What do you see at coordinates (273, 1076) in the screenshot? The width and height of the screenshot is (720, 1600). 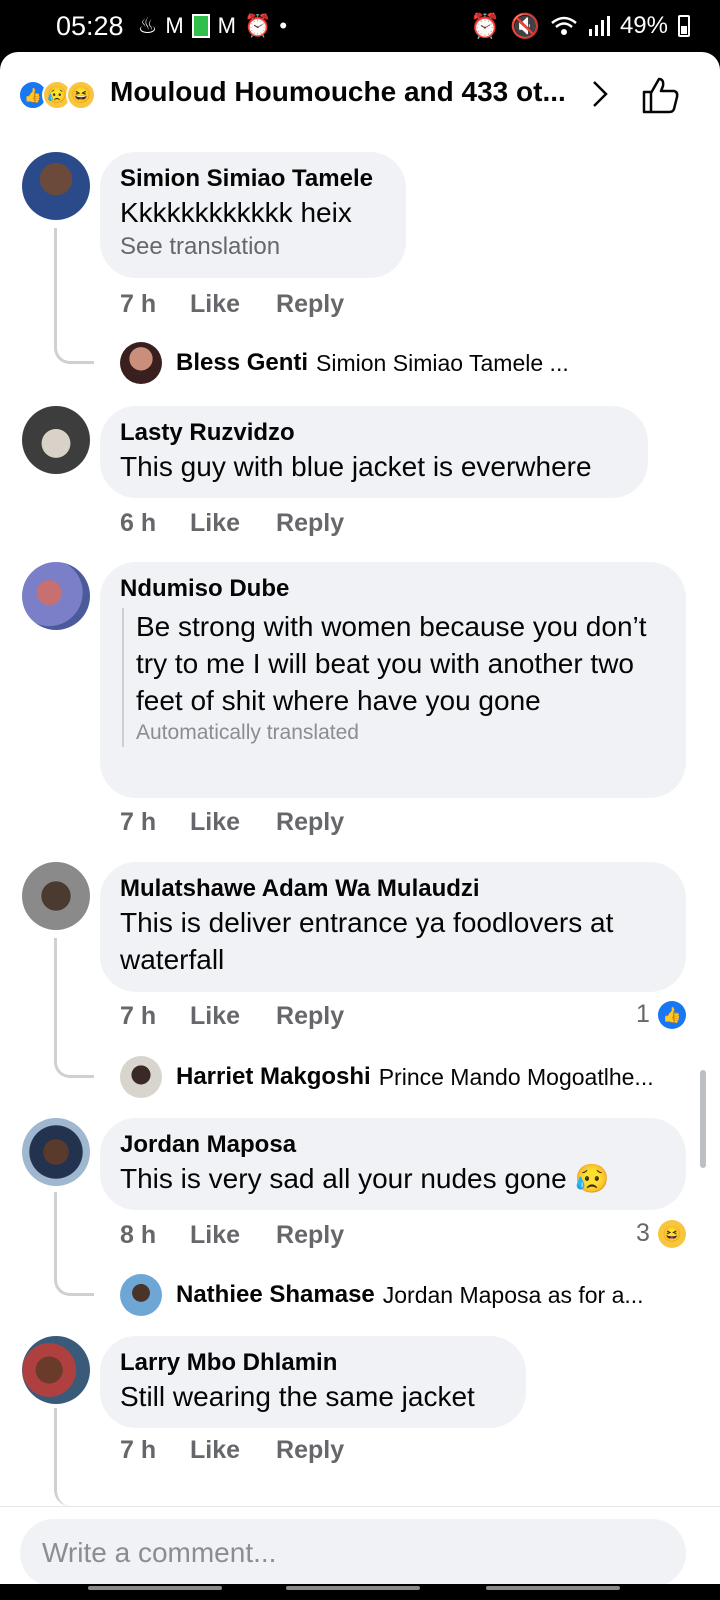 I see `reply-author: Harriet Makgoshi` at bounding box center [273, 1076].